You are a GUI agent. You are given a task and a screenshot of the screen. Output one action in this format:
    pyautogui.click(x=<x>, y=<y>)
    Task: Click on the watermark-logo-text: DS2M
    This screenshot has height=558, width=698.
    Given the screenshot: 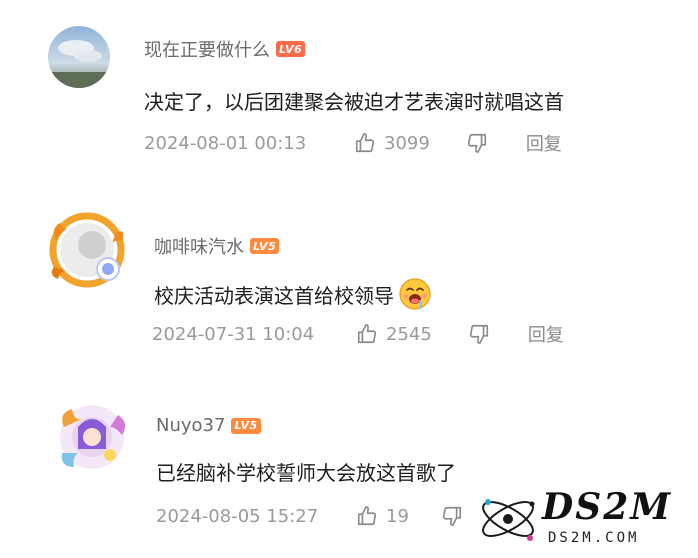 What is the action you would take?
    pyautogui.click(x=607, y=507)
    